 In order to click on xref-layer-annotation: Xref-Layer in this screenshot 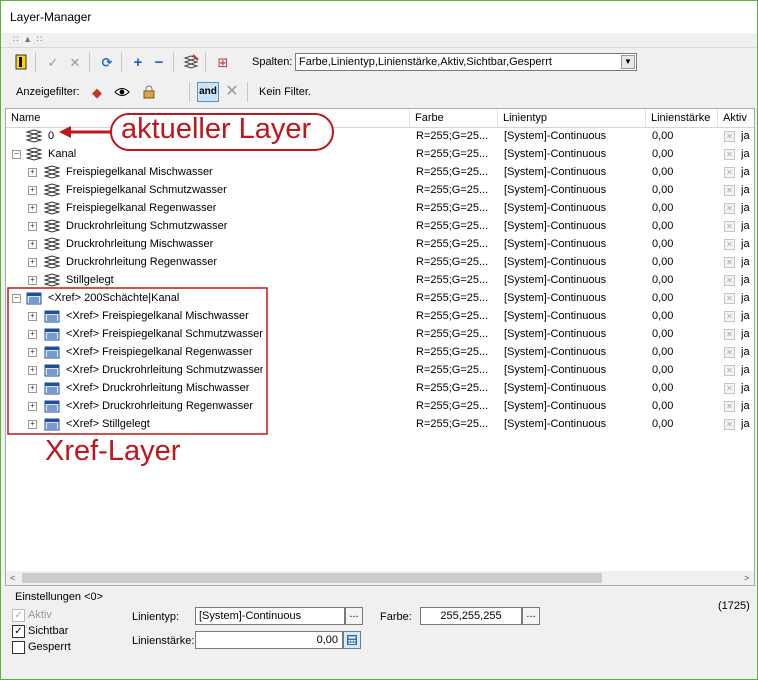, I will do `click(113, 451)`.